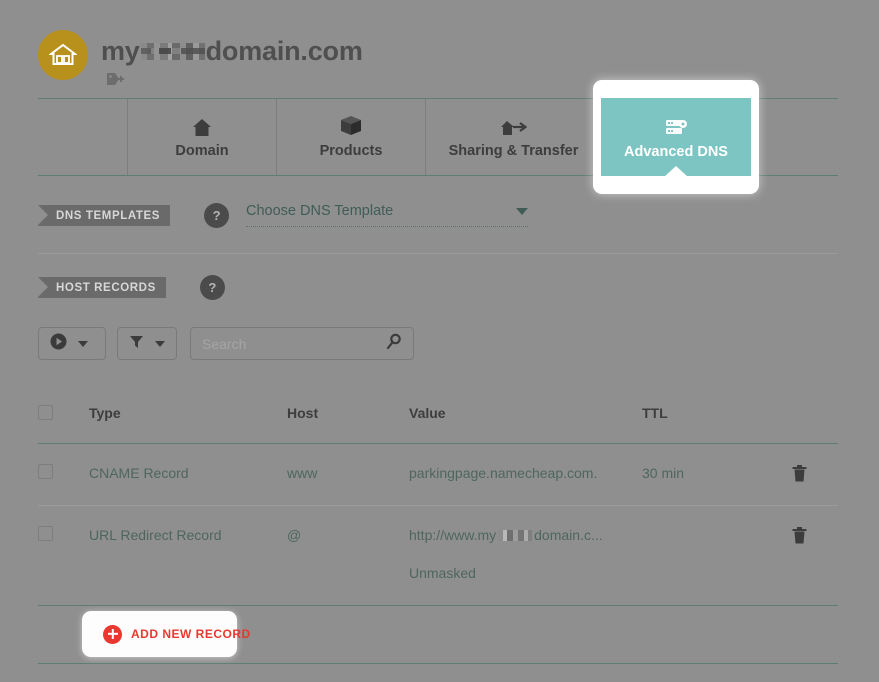 This screenshot has width=879, height=682. Describe the element at coordinates (72, 343) in the screenshot. I see `action-dropdown-button` at that location.